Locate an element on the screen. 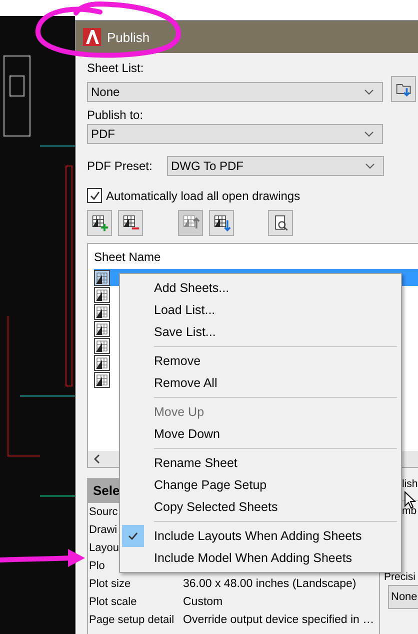 The width and height of the screenshot is (418, 634). sheet-list-label: Sheet List: is located at coordinates (115, 68).